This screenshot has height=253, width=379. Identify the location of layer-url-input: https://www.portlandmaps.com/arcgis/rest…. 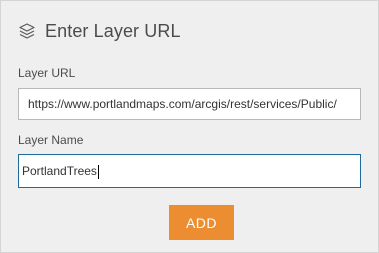
(189, 104).